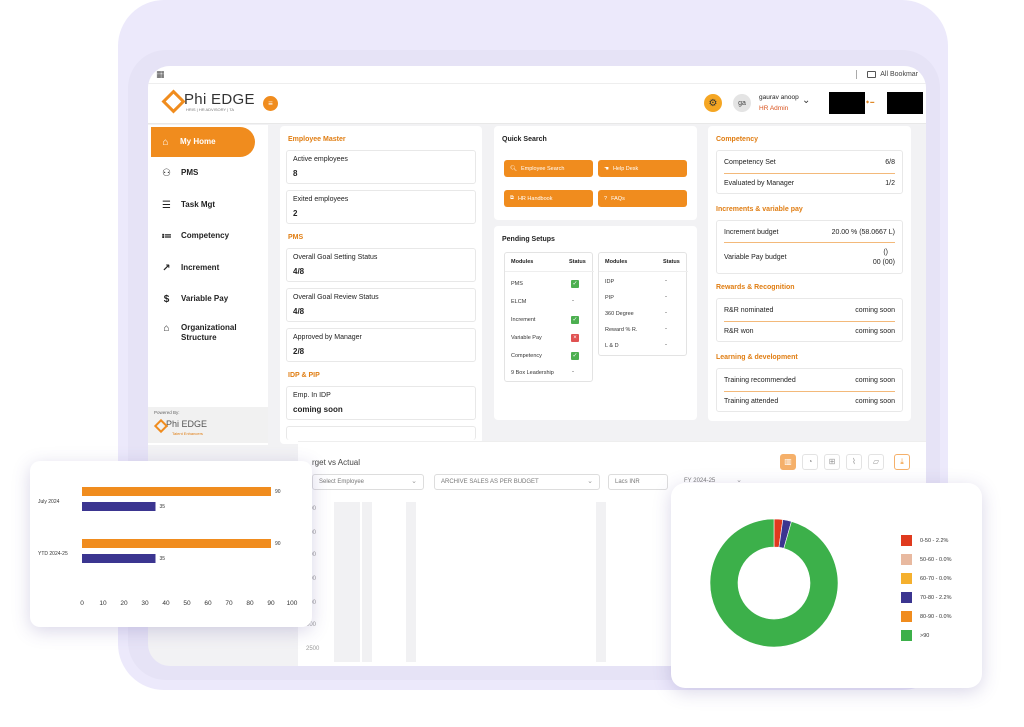 This screenshot has width=1024, height=727. I want to click on card-label: Exited employees, so click(321, 199).